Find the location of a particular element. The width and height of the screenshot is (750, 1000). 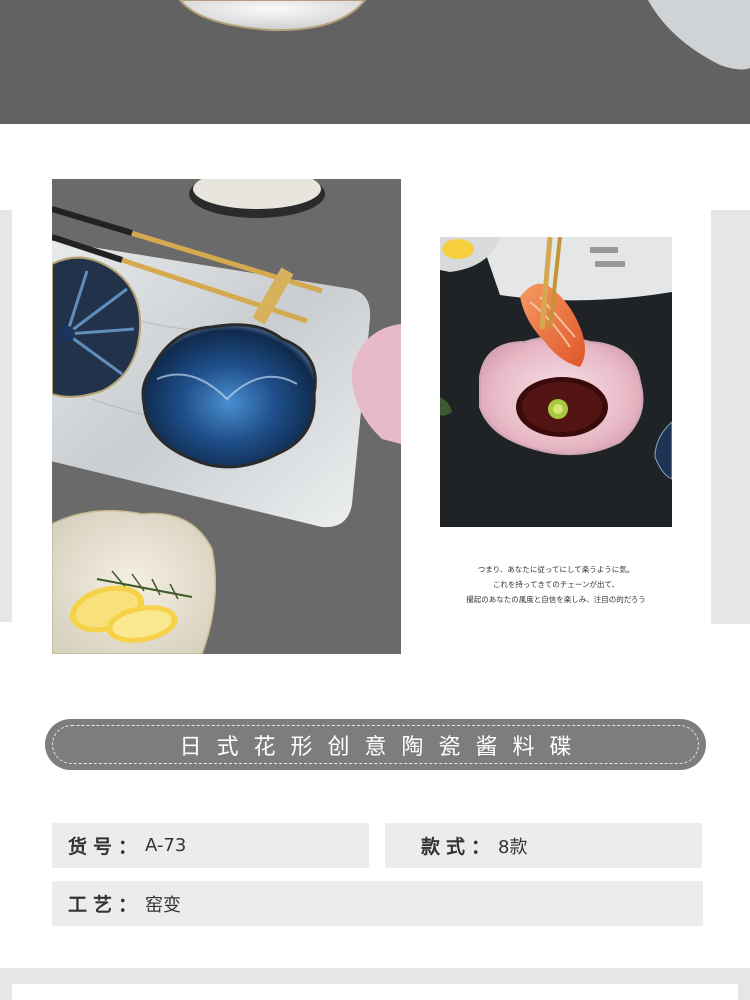

product-photo-pink-dish is located at coordinates (556, 382).